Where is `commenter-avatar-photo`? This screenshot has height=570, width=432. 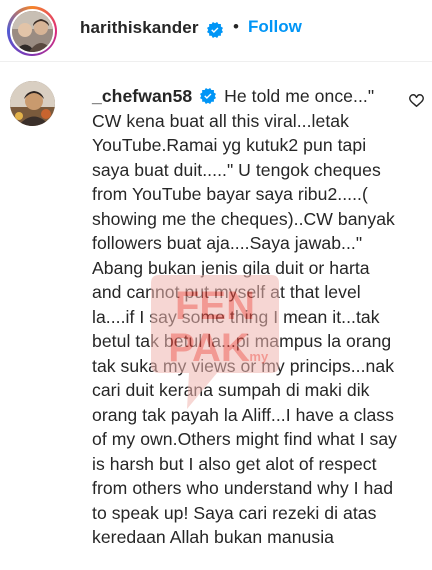 commenter-avatar-photo is located at coordinates (32, 103).